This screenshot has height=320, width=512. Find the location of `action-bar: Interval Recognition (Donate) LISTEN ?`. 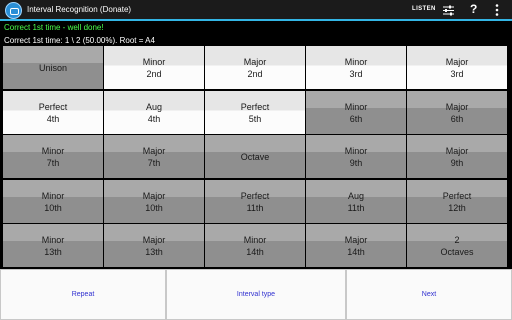

action-bar: Interval Recognition (Donate) LISTEN ? is located at coordinates (256, 10).